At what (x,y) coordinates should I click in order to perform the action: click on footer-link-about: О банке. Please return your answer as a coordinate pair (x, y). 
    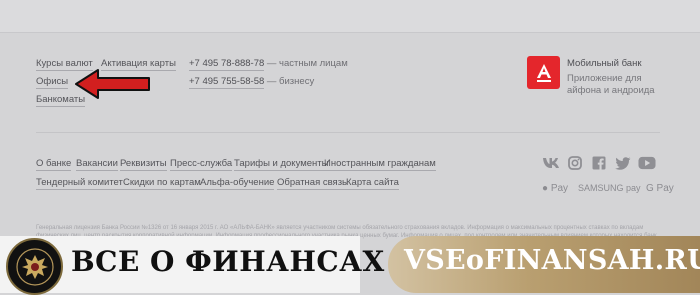
    Looking at the image, I should click on (54, 164).